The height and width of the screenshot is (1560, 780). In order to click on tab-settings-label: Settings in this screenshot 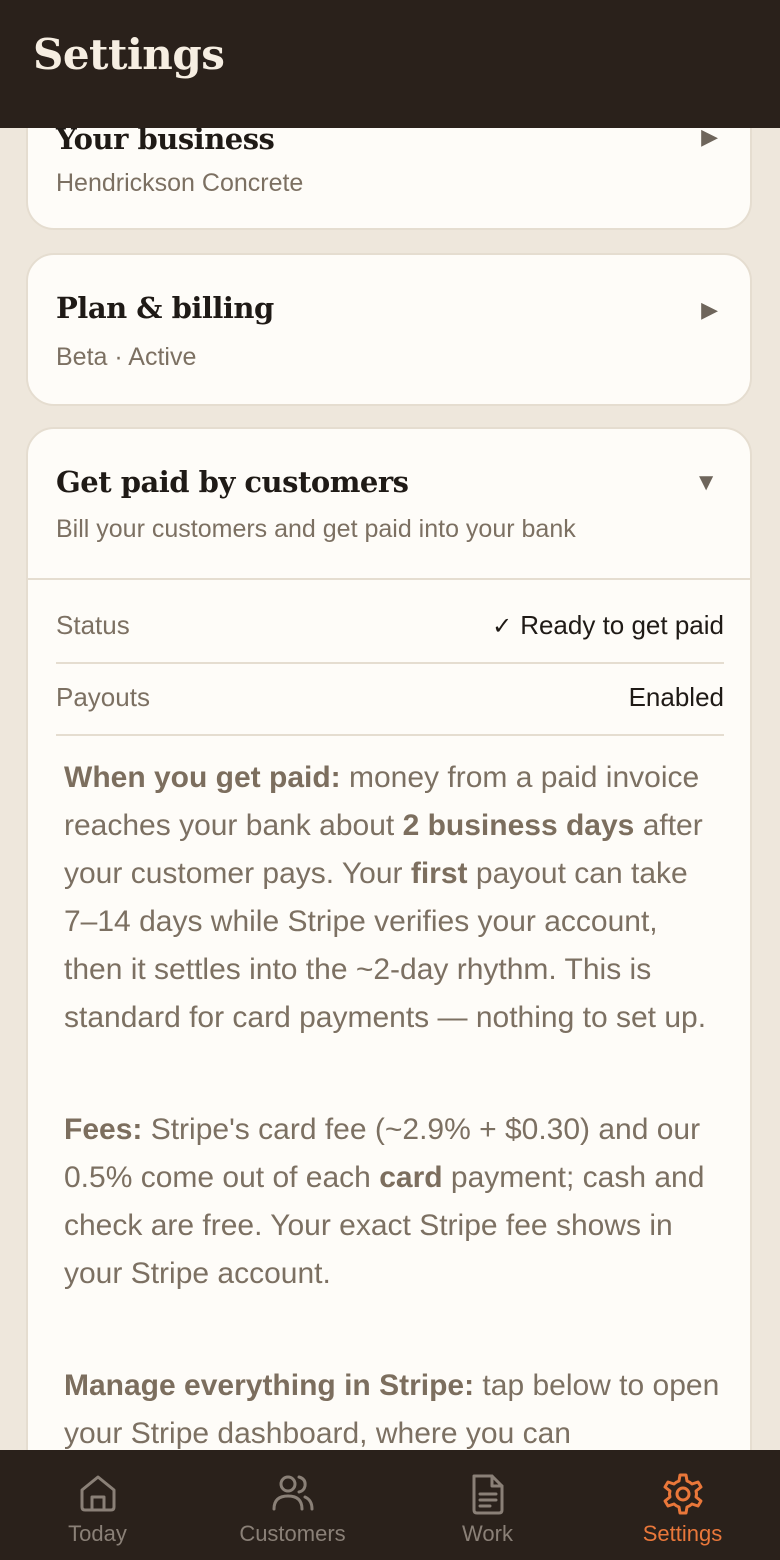, I will do `click(682, 1533)`.